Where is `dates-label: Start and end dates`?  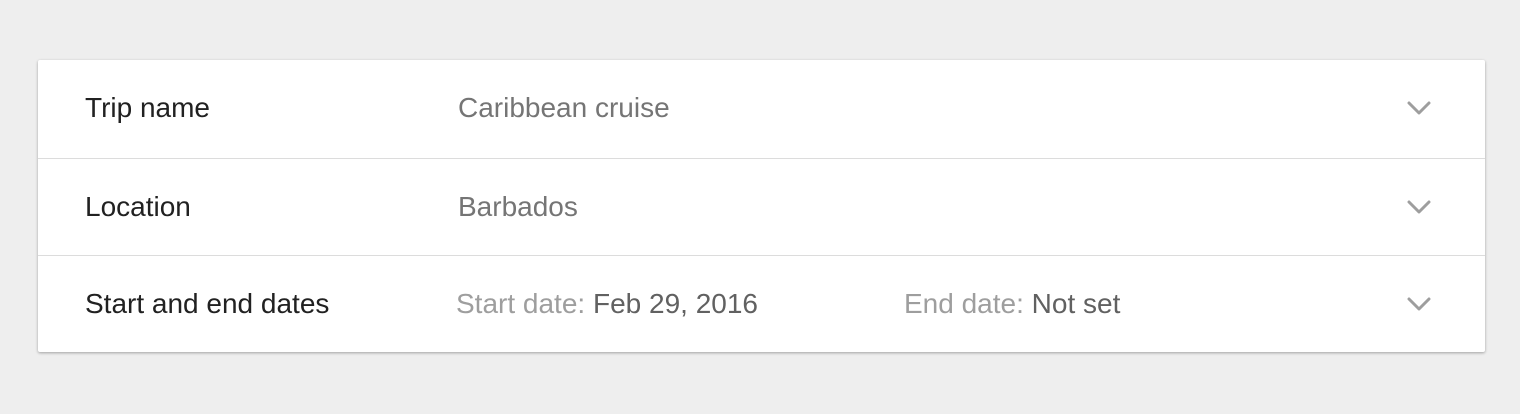 dates-label: Start and end dates is located at coordinates (207, 303).